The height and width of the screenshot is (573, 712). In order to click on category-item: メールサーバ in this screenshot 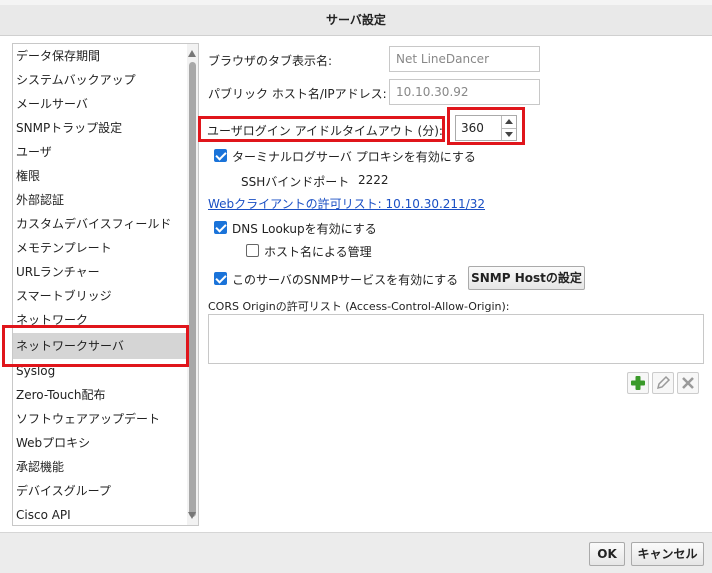, I will do `click(100, 104)`.